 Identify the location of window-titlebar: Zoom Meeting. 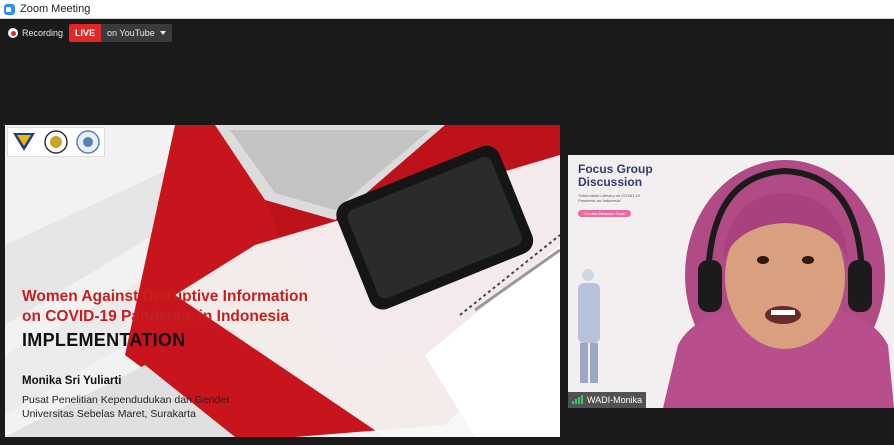
(447, 9).